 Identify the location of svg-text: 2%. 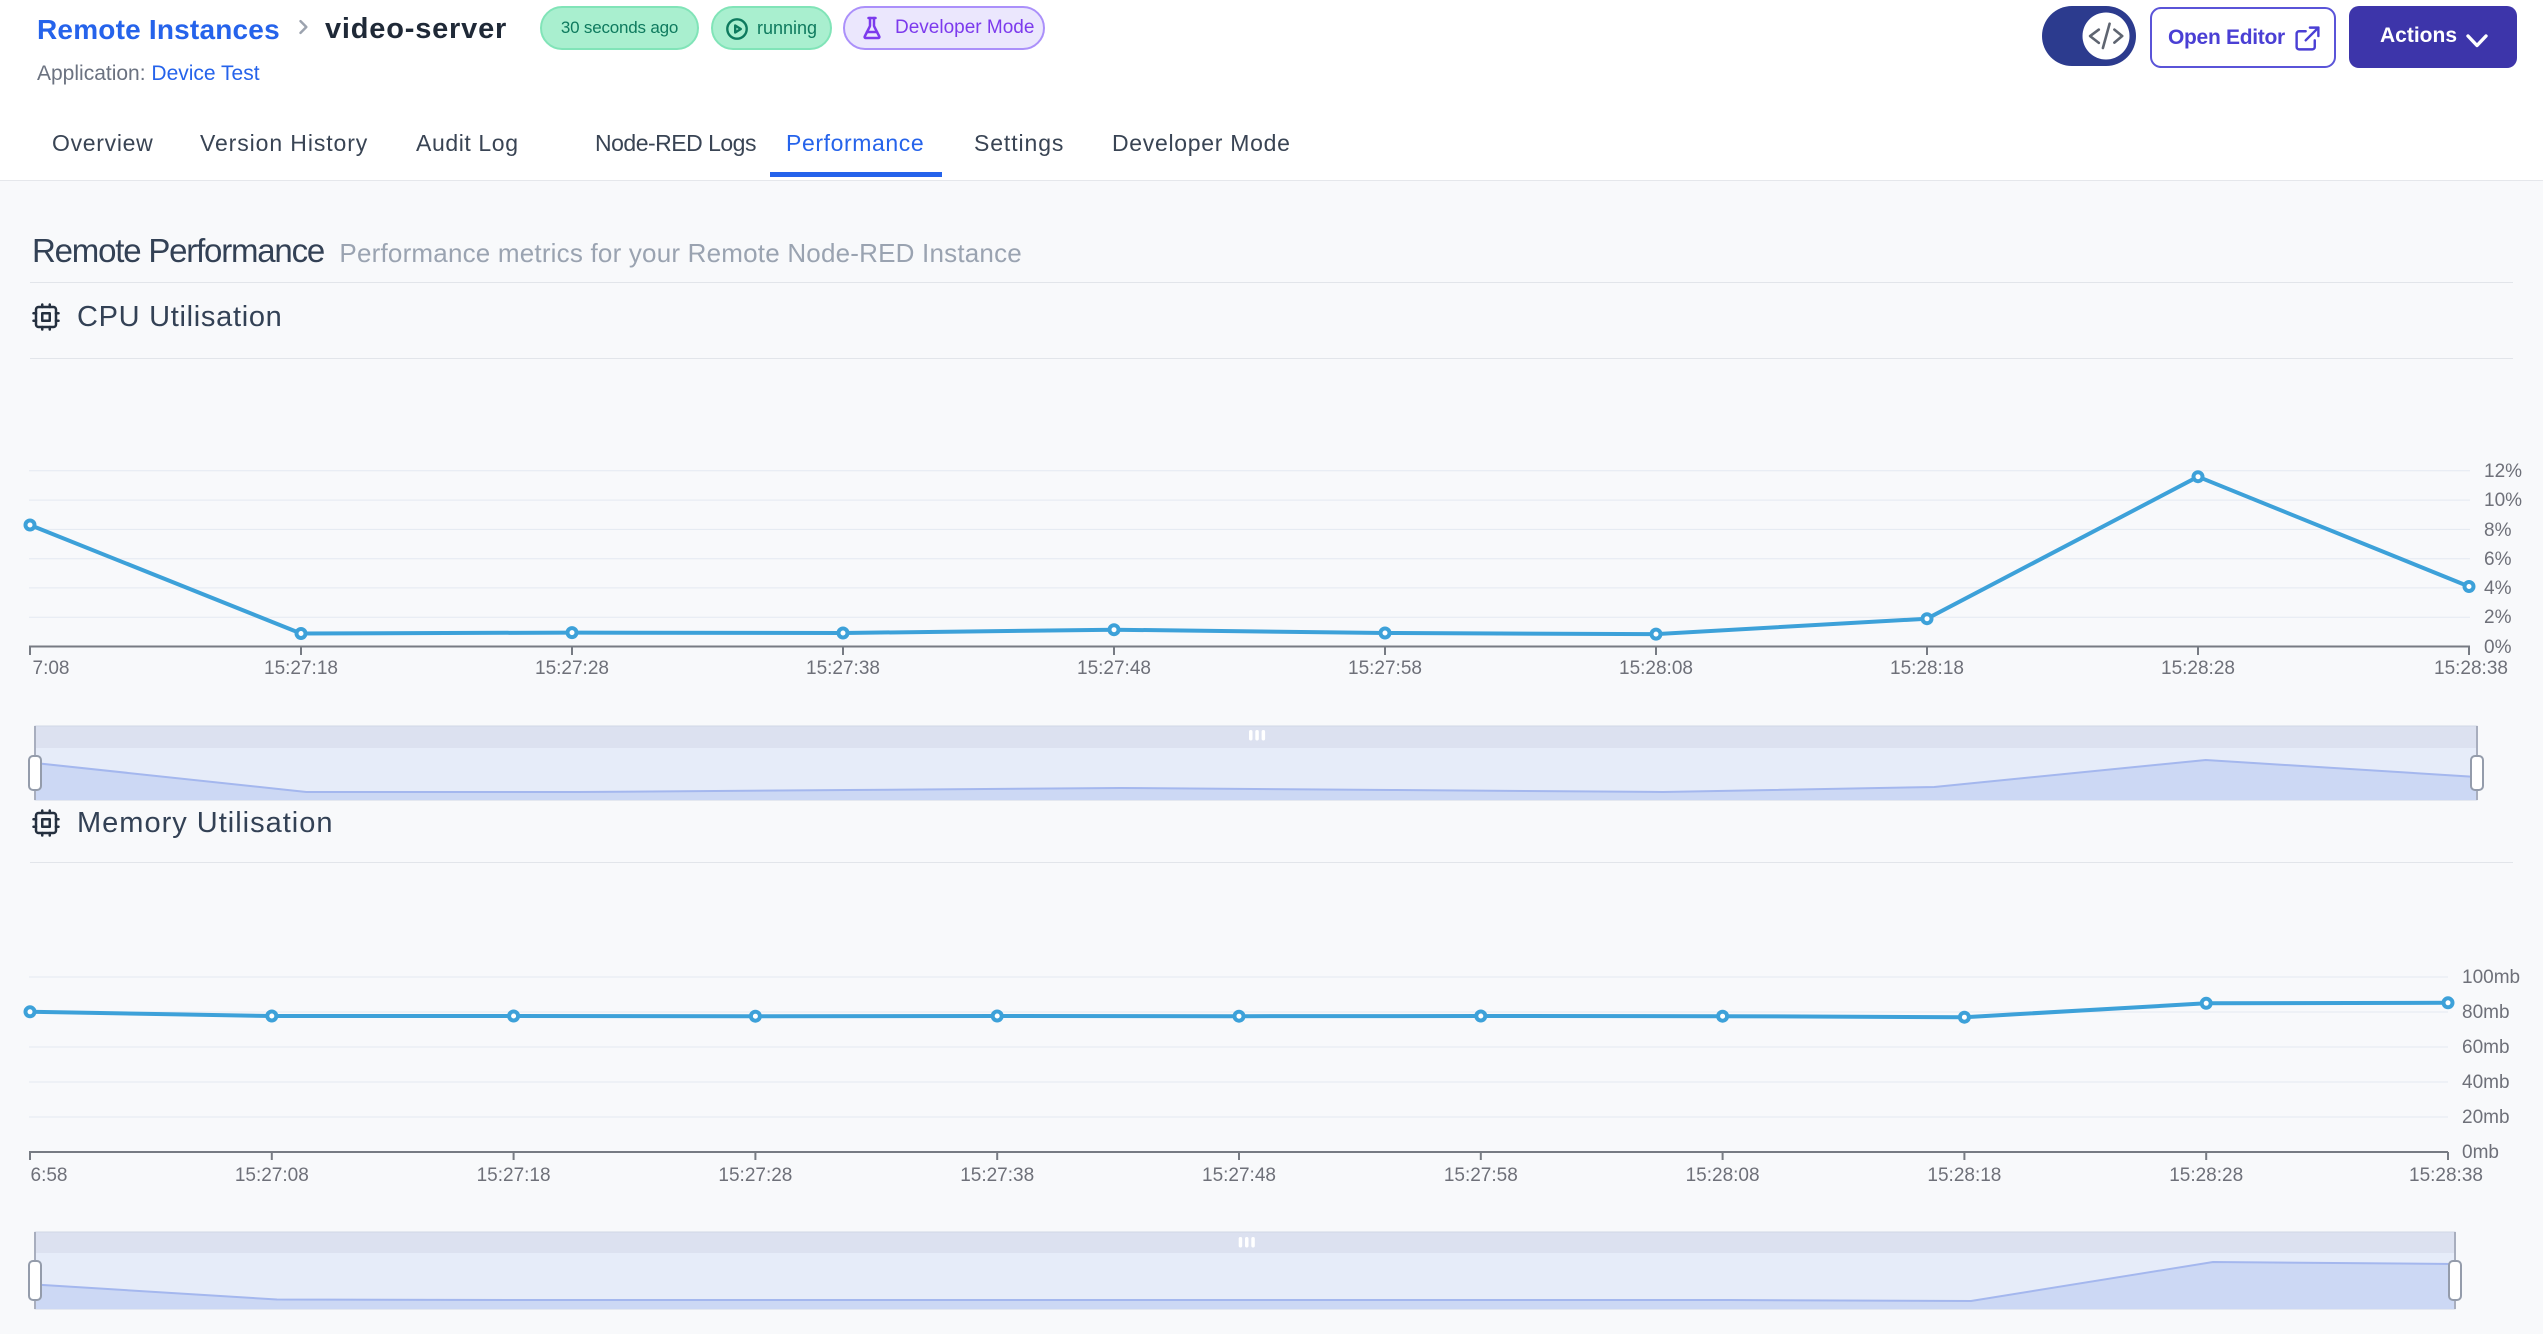
(2498, 617).